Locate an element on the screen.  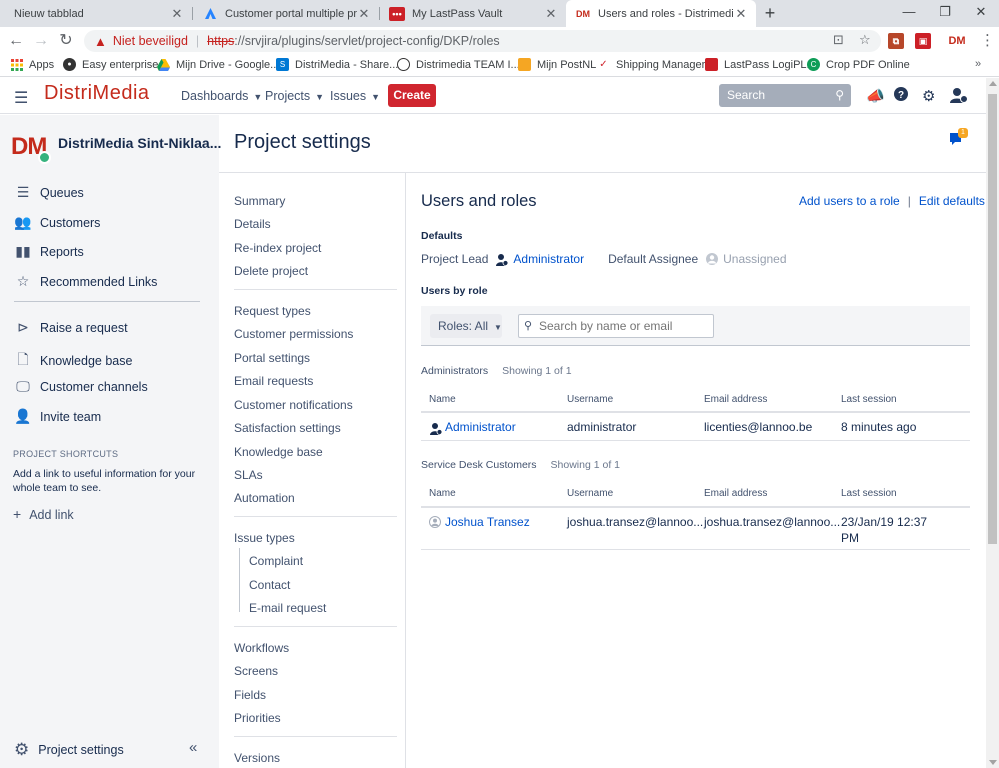
scroll-up-icon is located at coordinates (993, 83).